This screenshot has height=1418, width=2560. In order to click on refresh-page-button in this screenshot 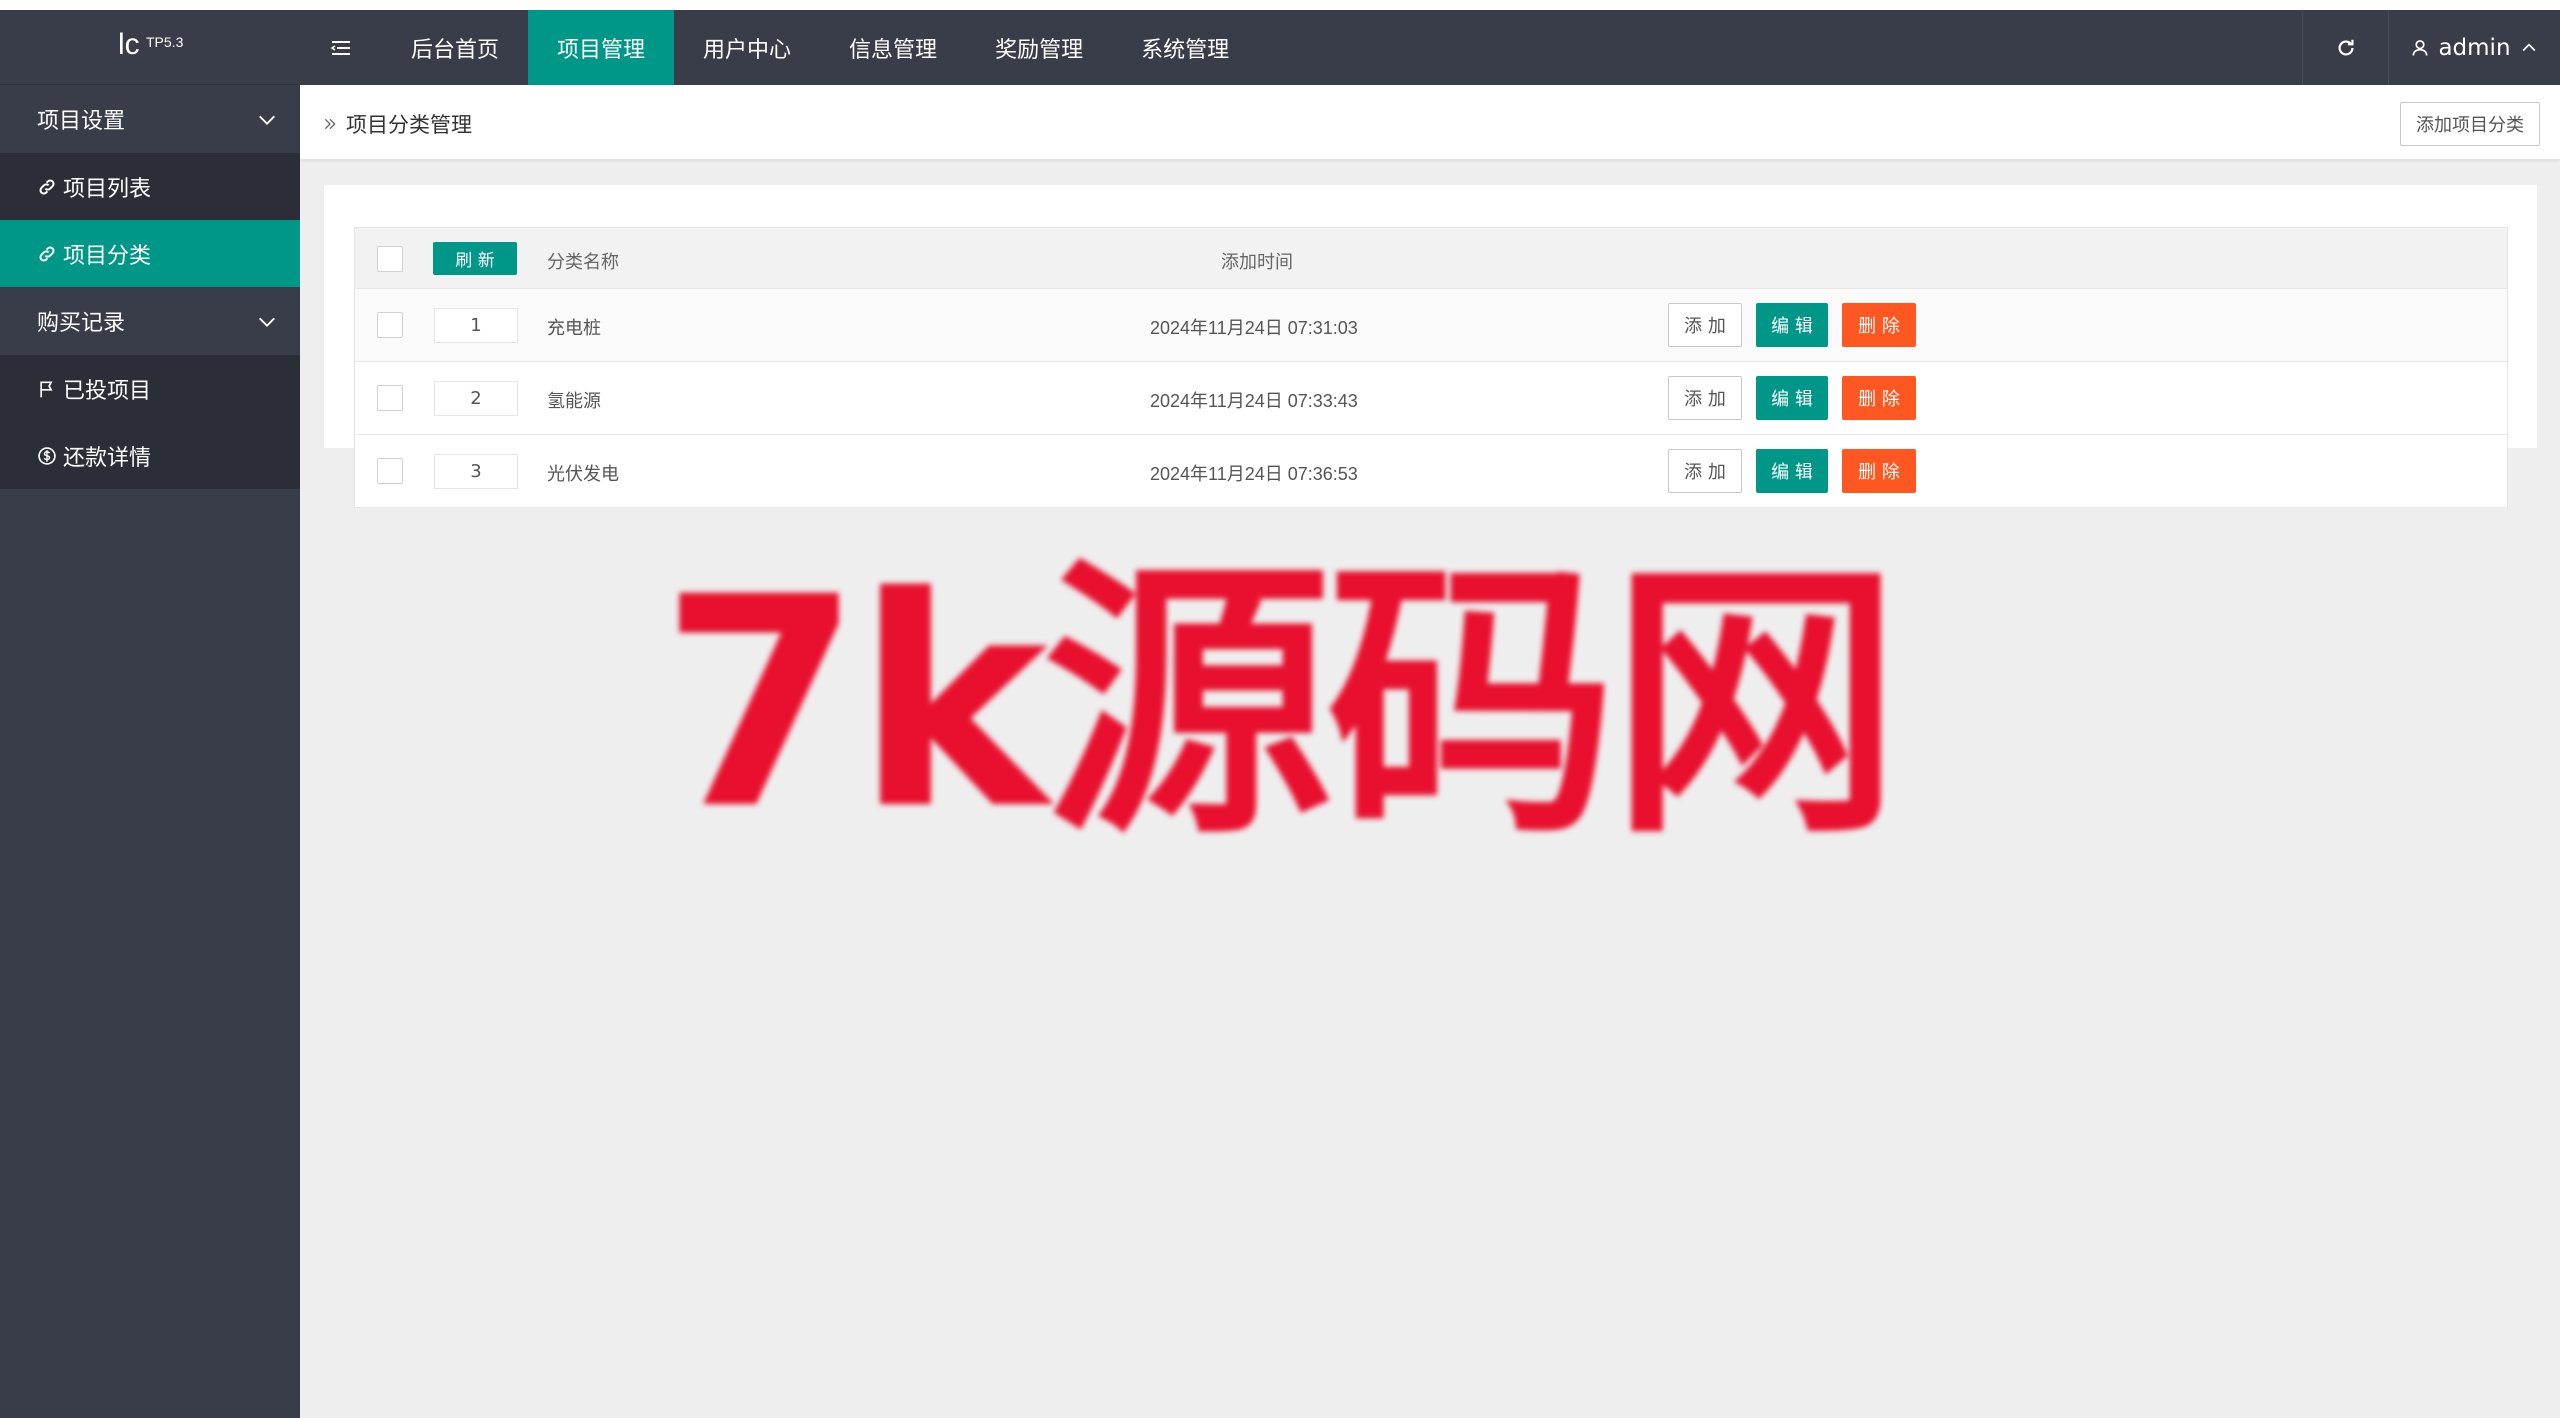, I will do `click(2345, 47)`.